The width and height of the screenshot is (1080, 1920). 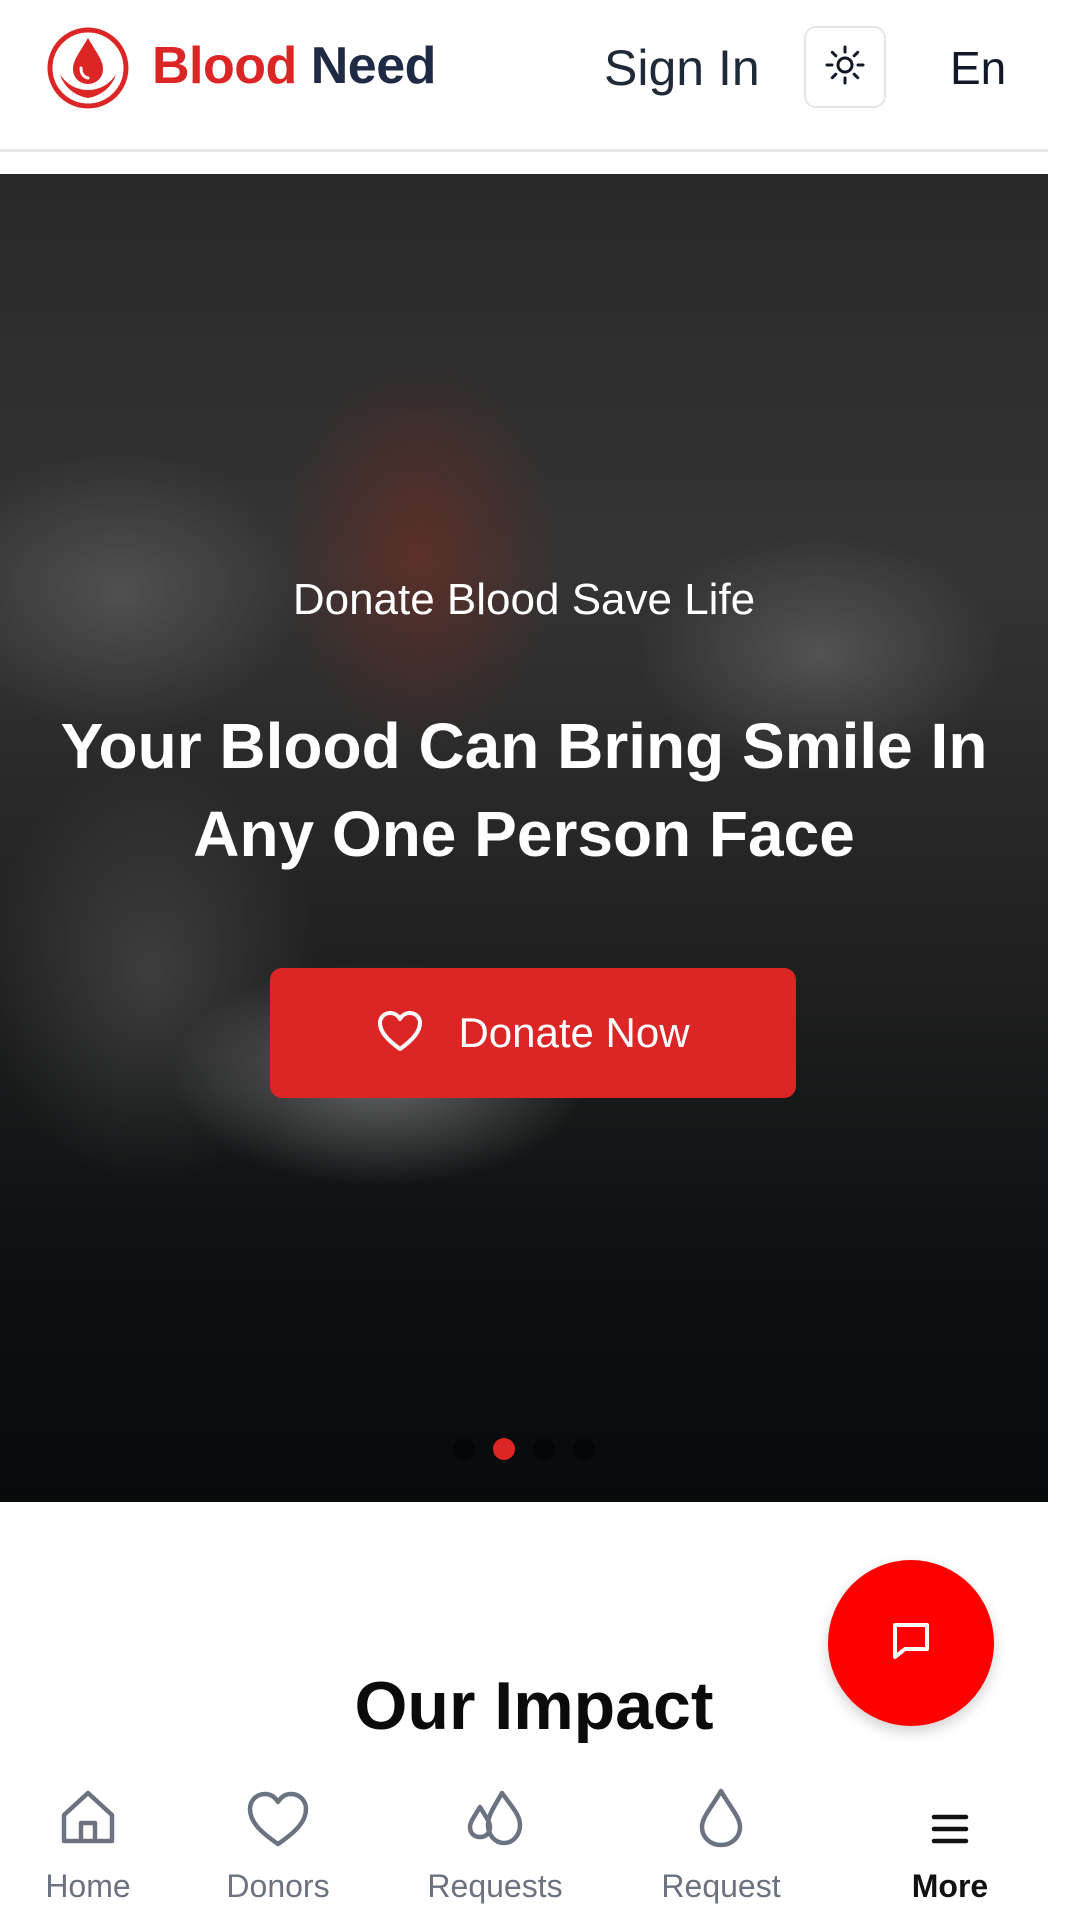 I want to click on theme-toggle-button, so click(x=845, y=67).